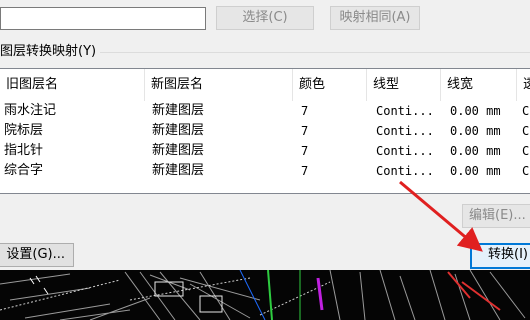 This screenshot has width=530, height=320. What do you see at coordinates (265, 18) in the screenshot?
I see `select-button: 选择(C)` at bounding box center [265, 18].